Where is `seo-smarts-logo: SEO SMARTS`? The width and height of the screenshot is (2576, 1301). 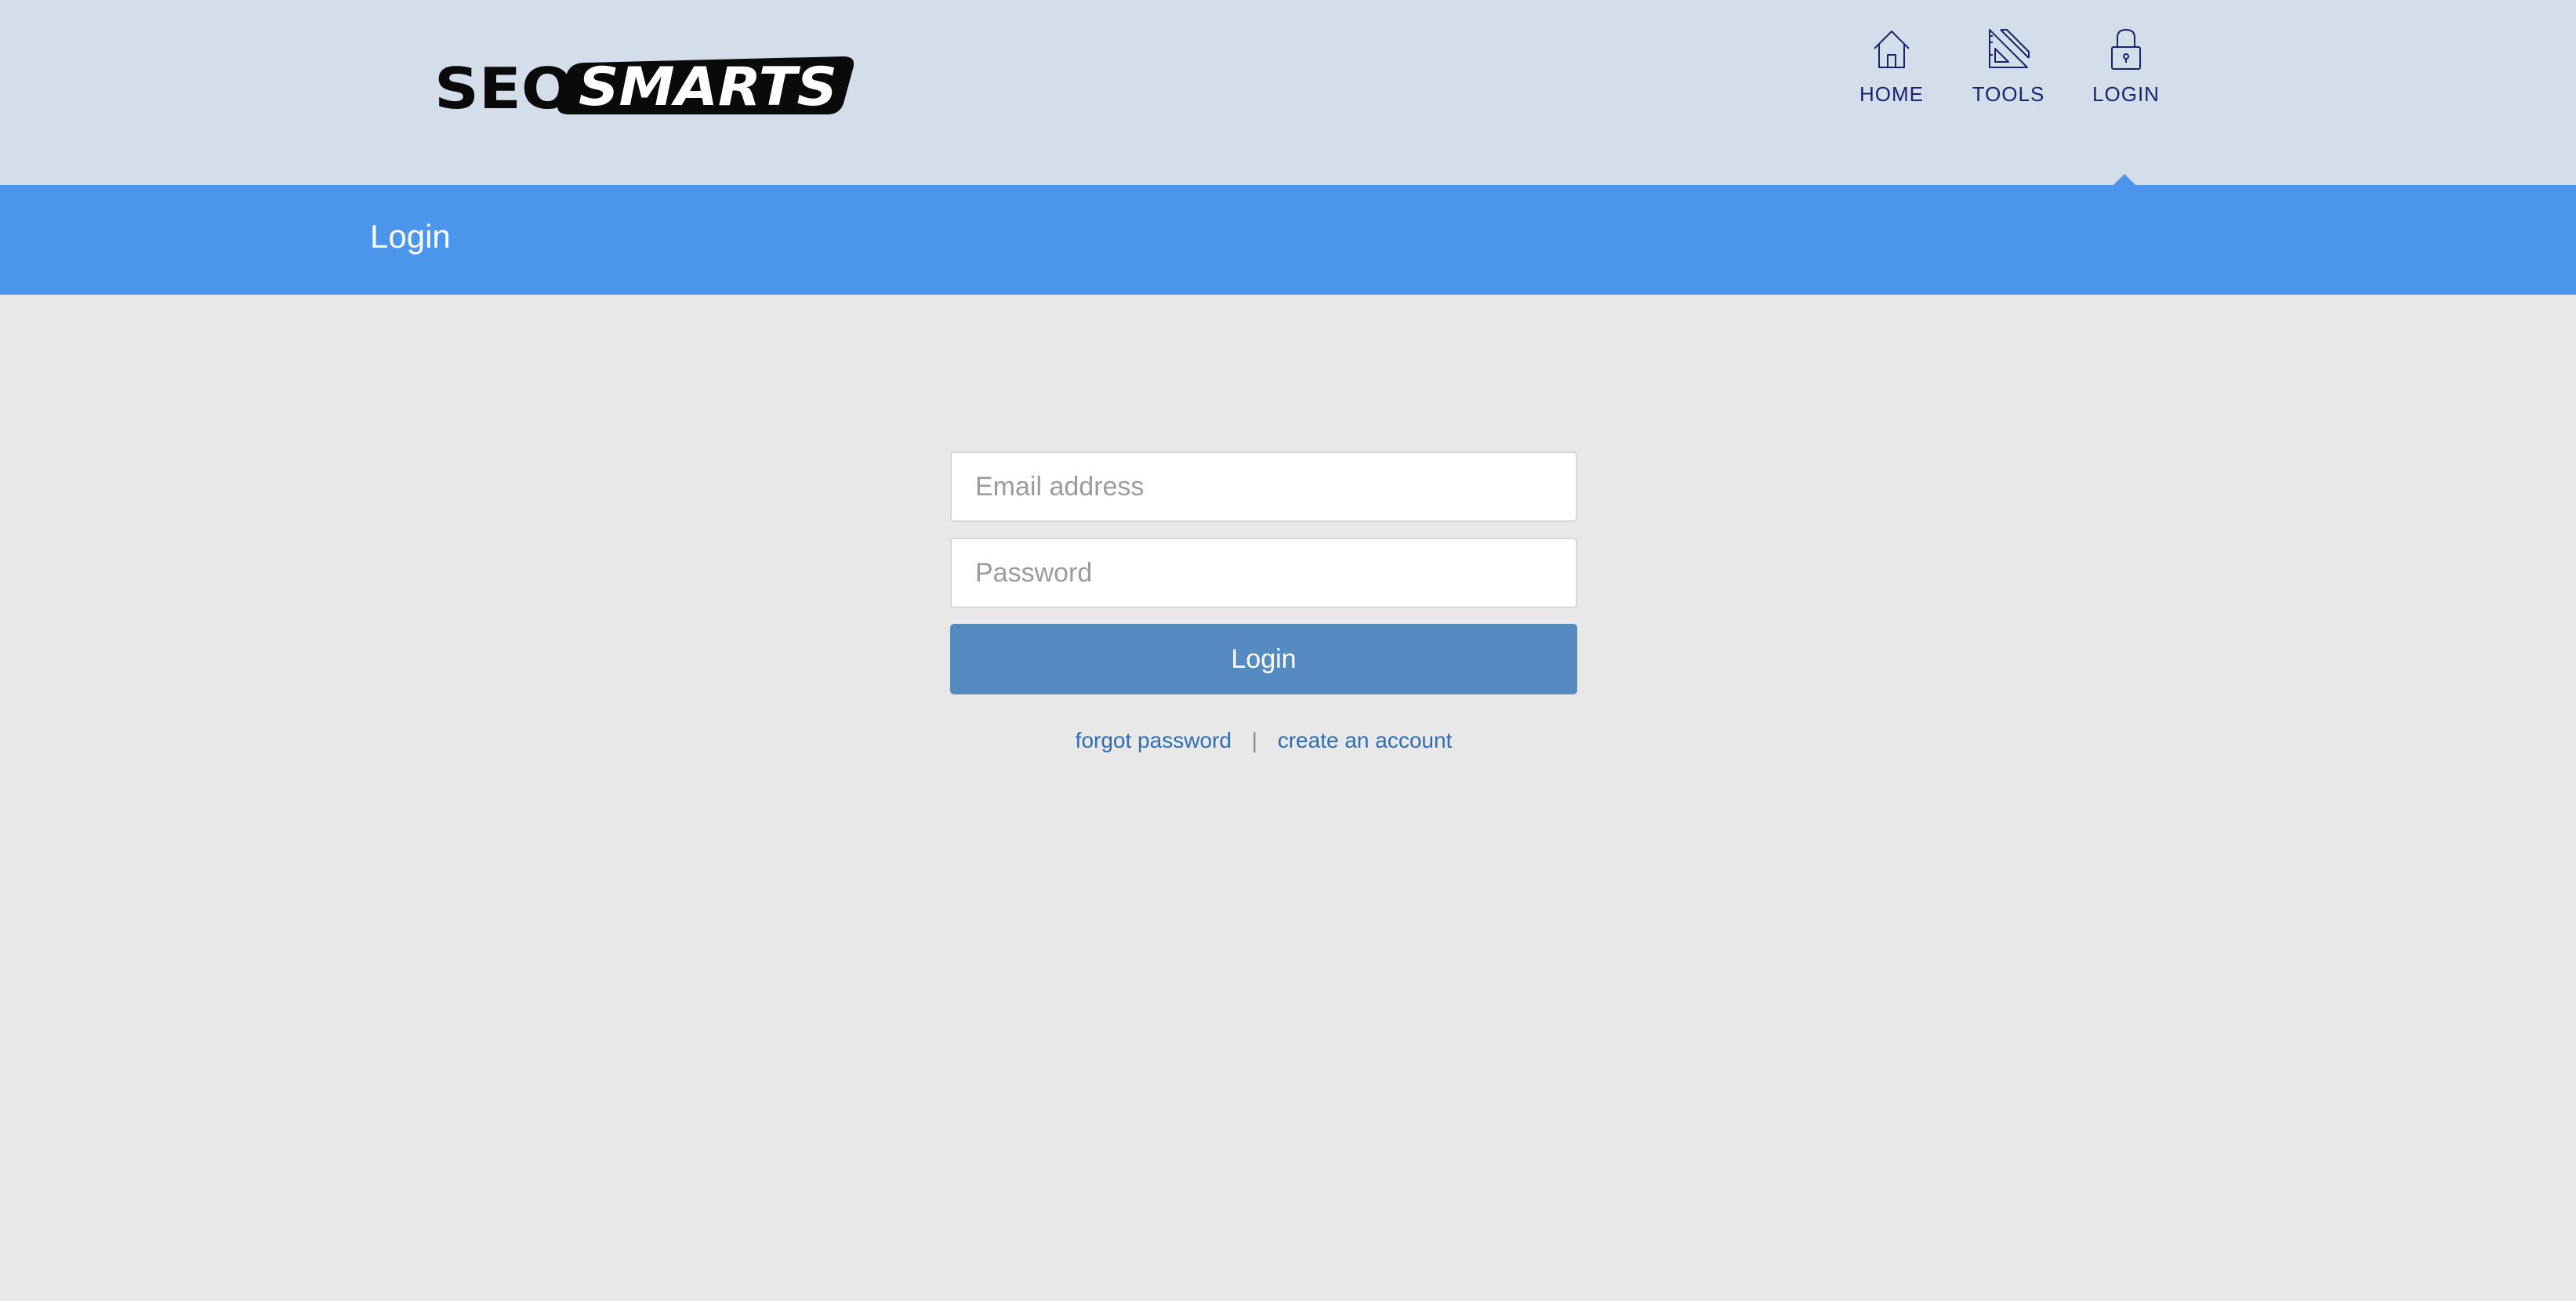
seo-smarts-logo: SEO SMARTS is located at coordinates (643, 85).